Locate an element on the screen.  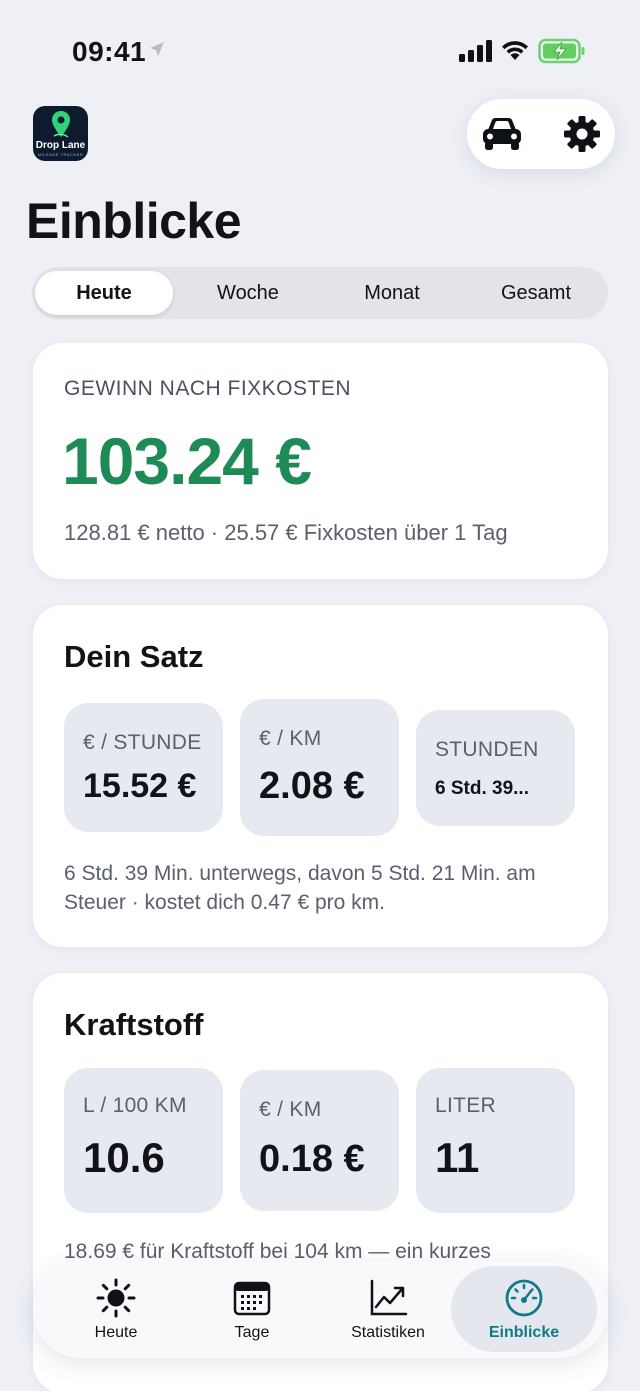
bottom-tab-bar: Heute Tage Statistiken Einblicke is located at coordinates (320, 1309).